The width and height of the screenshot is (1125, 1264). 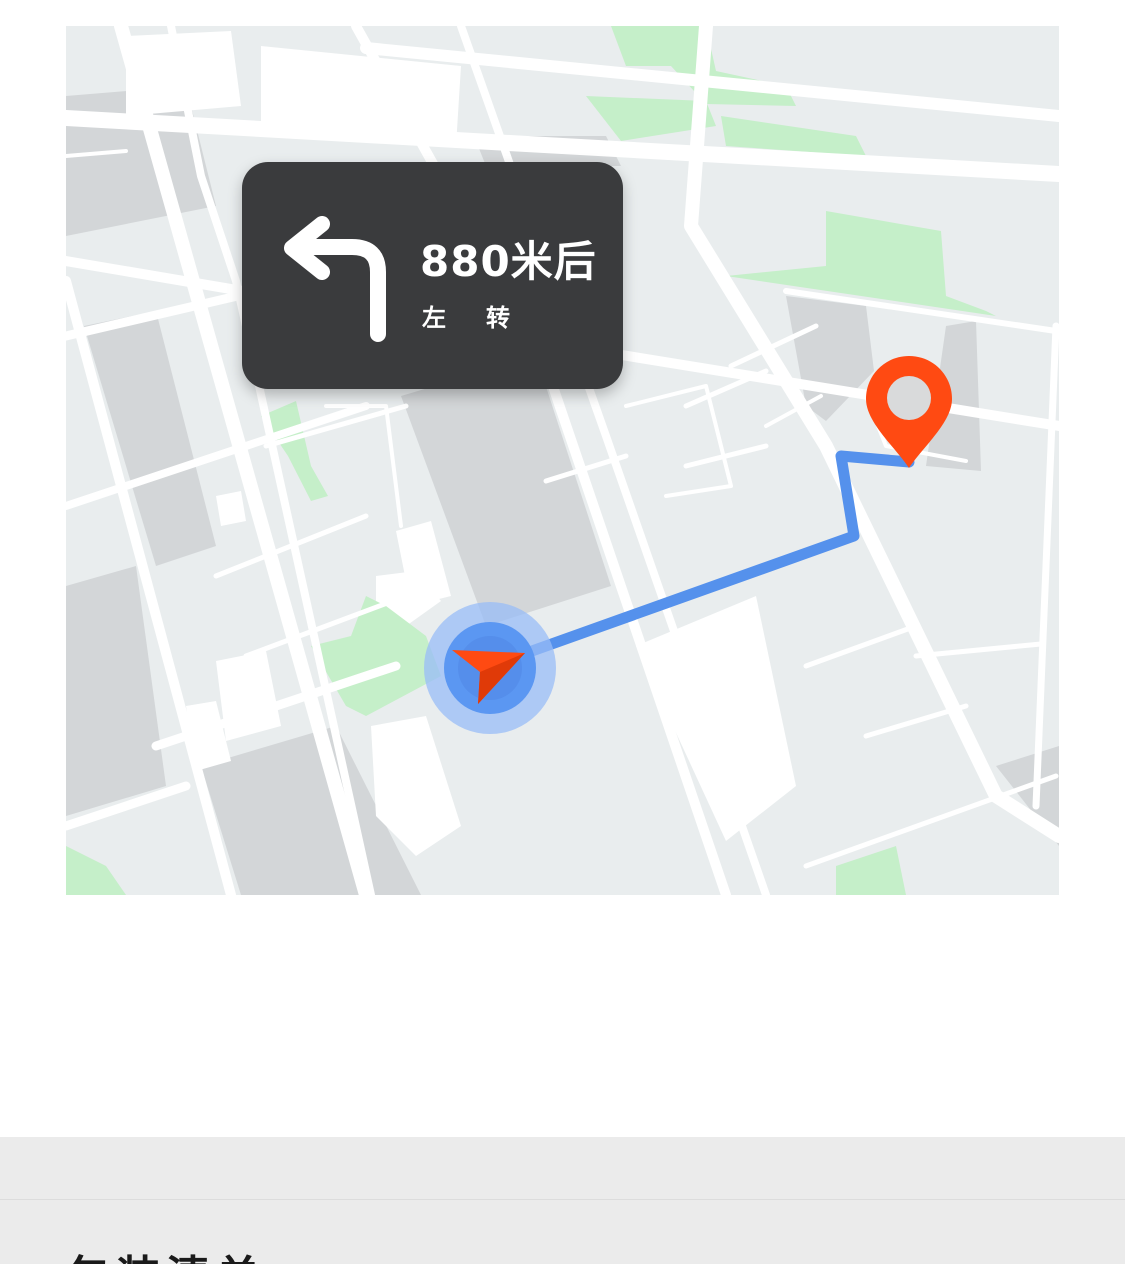 What do you see at coordinates (490, 668) in the screenshot?
I see `navigation-arrow-icon` at bounding box center [490, 668].